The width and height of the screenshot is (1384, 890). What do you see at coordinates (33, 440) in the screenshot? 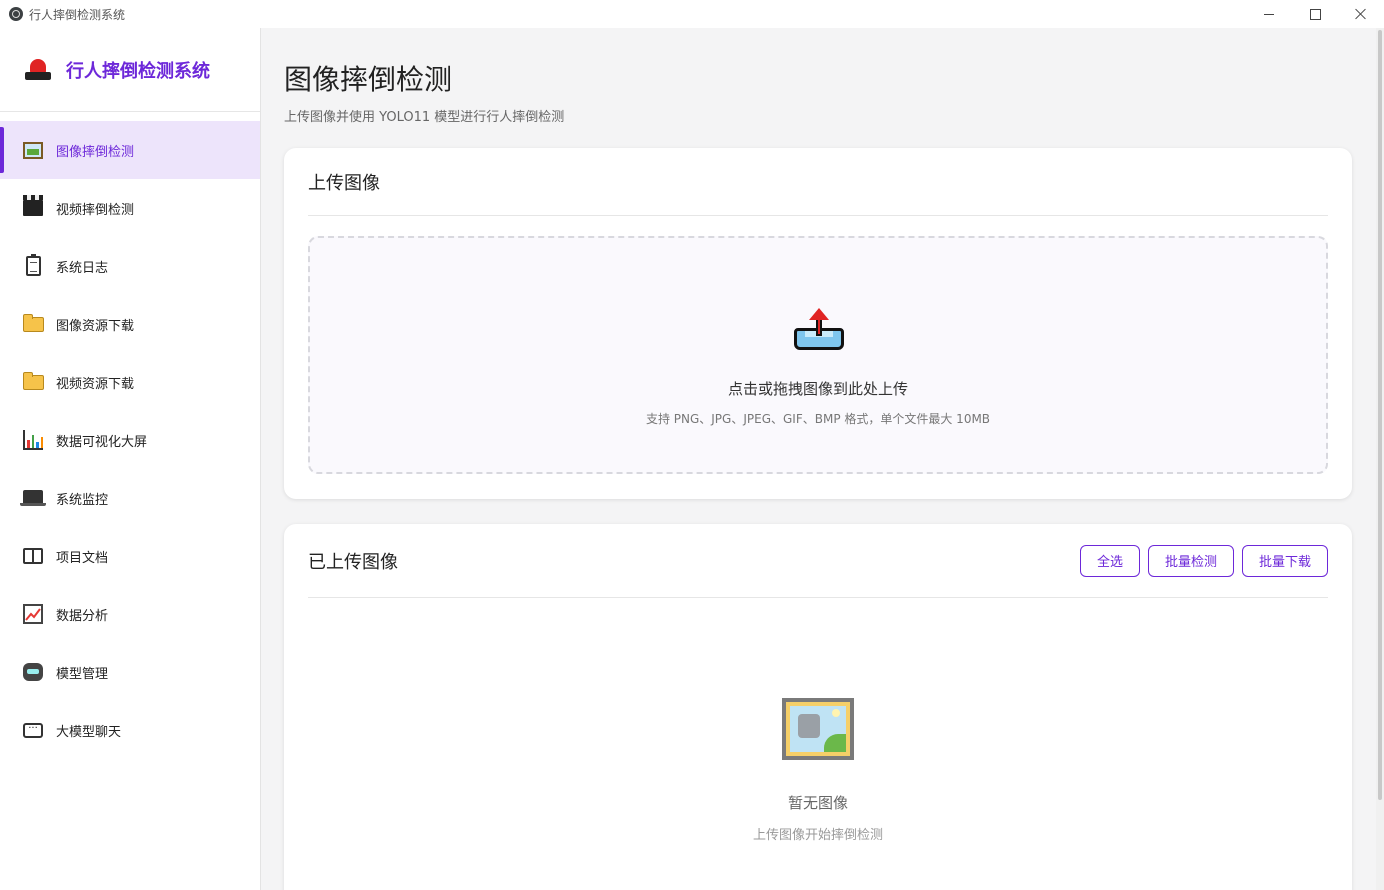
I see `bar-chart-icon` at bounding box center [33, 440].